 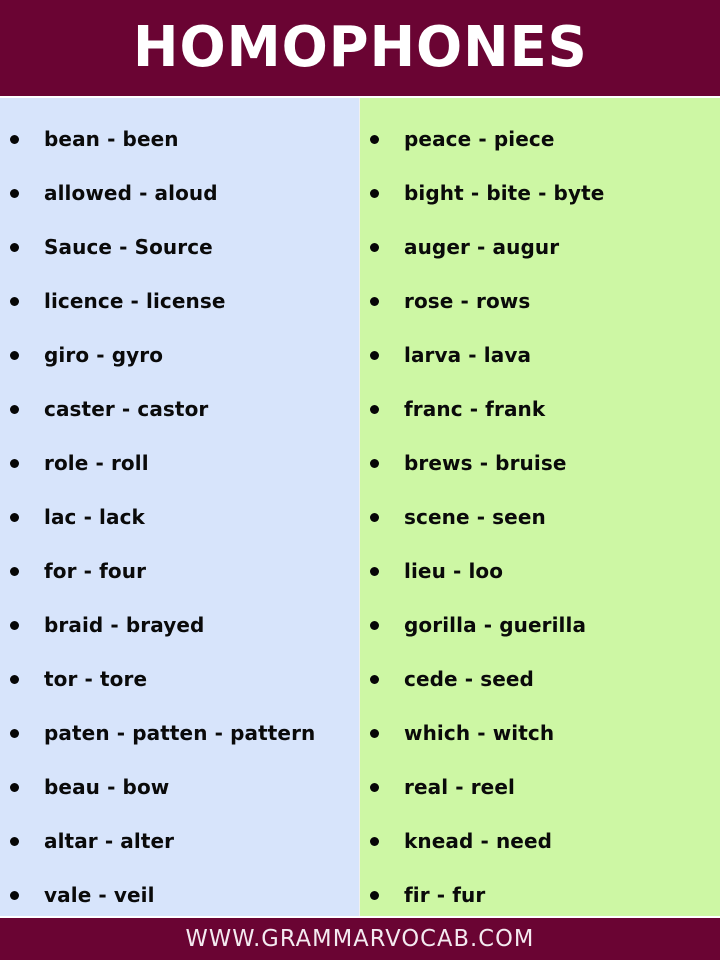 I want to click on list-item: franc - frank, so click(x=540, y=409).